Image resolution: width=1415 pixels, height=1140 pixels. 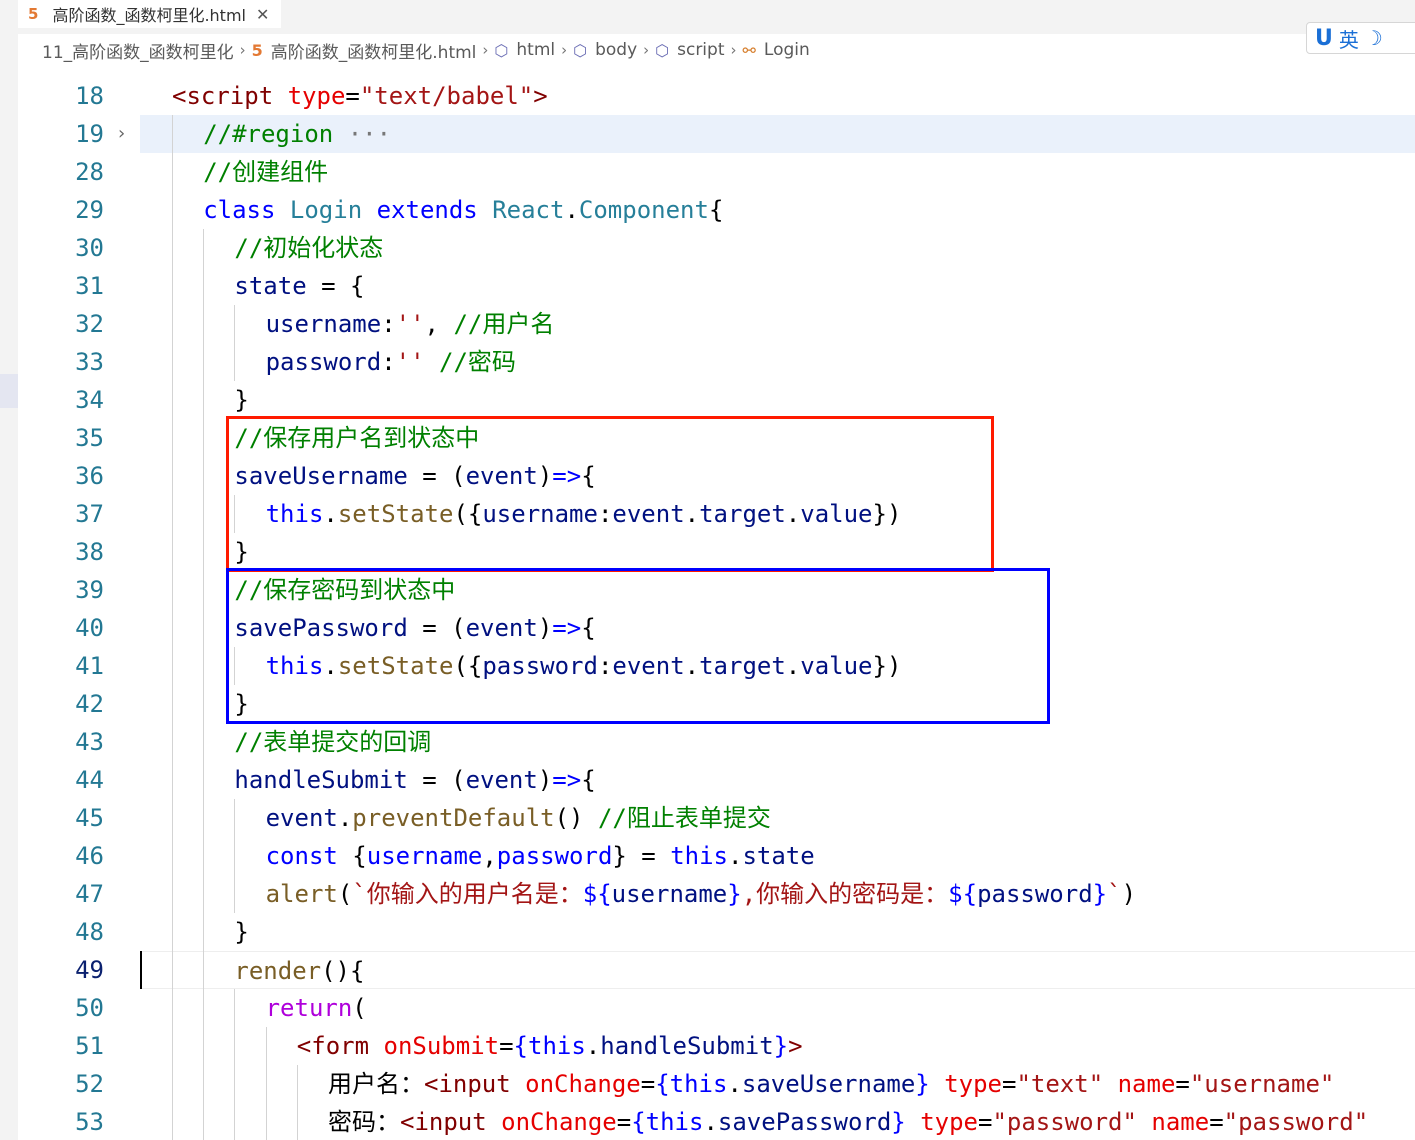 I want to click on code-line: //#region ···, so click(x=777, y=134).